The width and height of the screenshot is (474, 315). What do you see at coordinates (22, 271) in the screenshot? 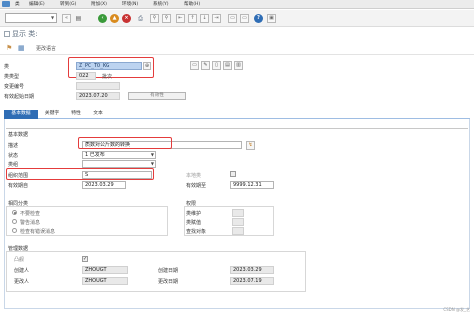
I see `created-by-label: 创建人` at bounding box center [22, 271].